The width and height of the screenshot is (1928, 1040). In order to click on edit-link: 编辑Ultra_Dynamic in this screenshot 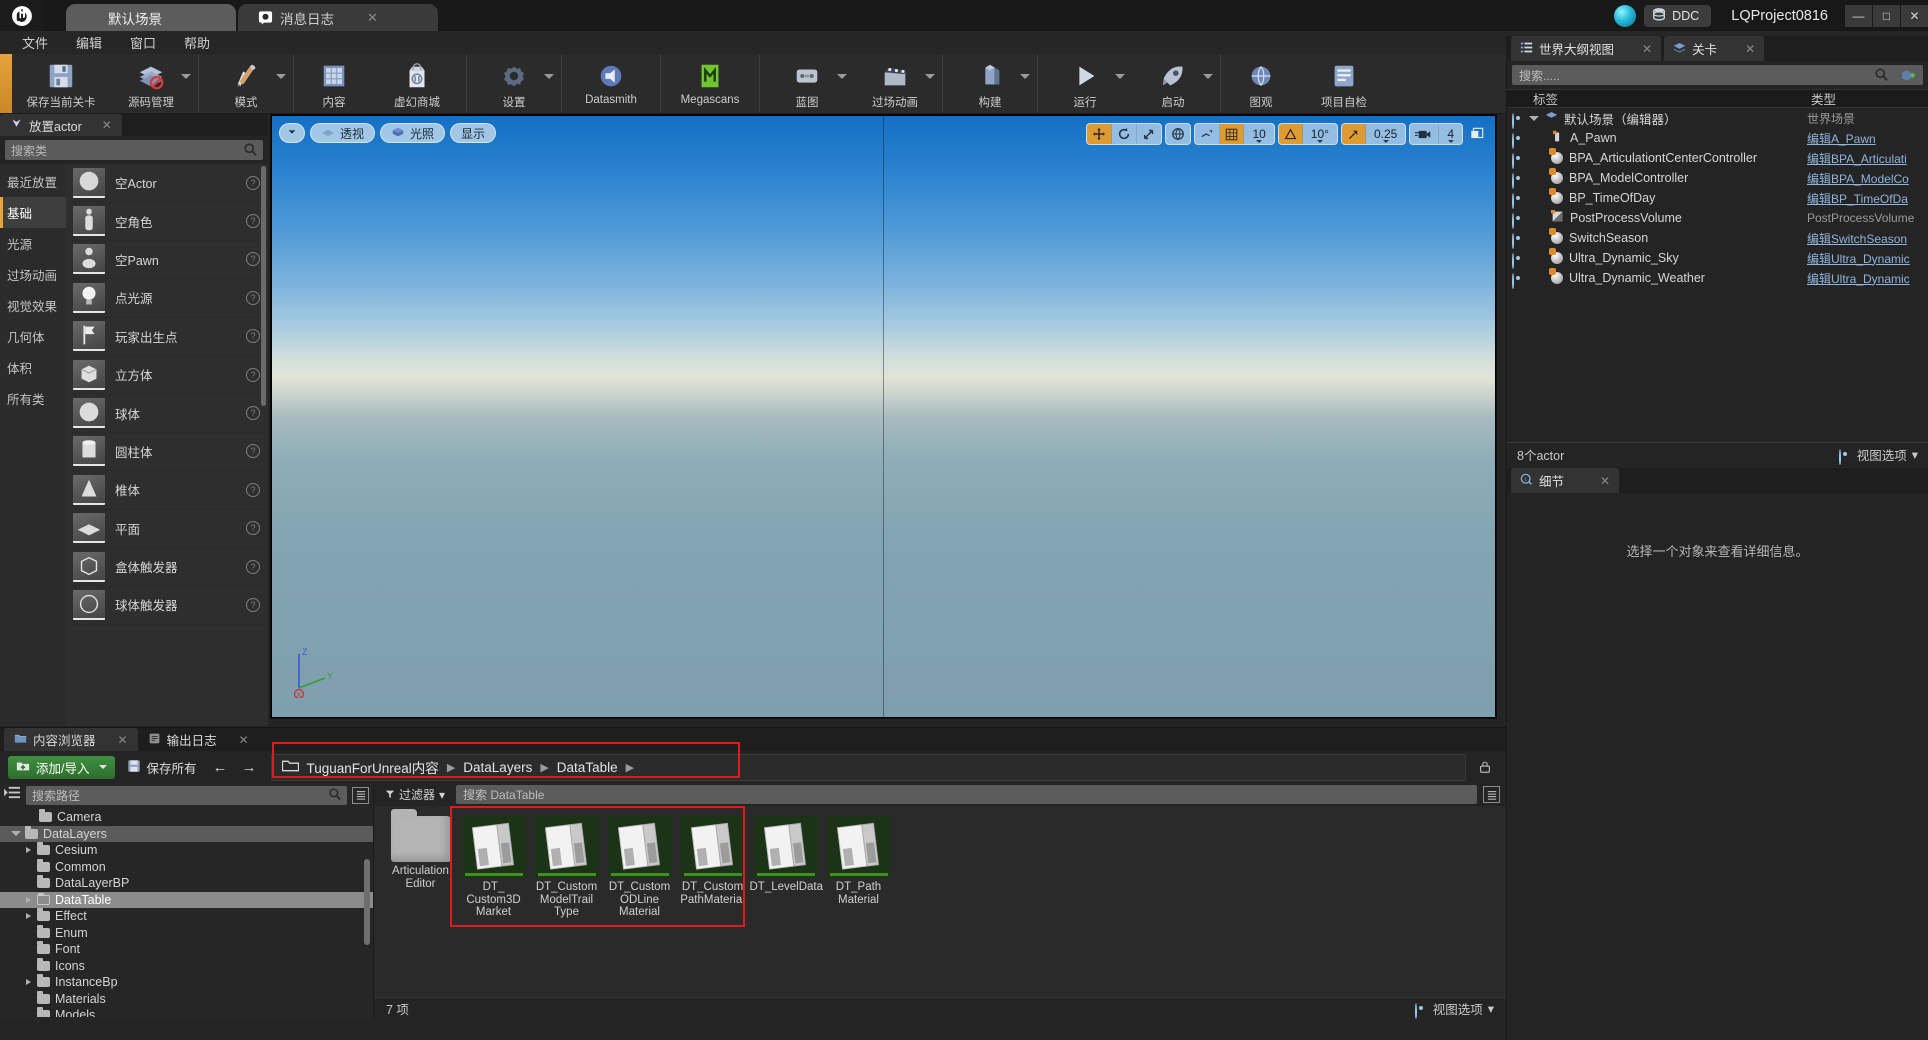, I will do `click(1858, 259)`.